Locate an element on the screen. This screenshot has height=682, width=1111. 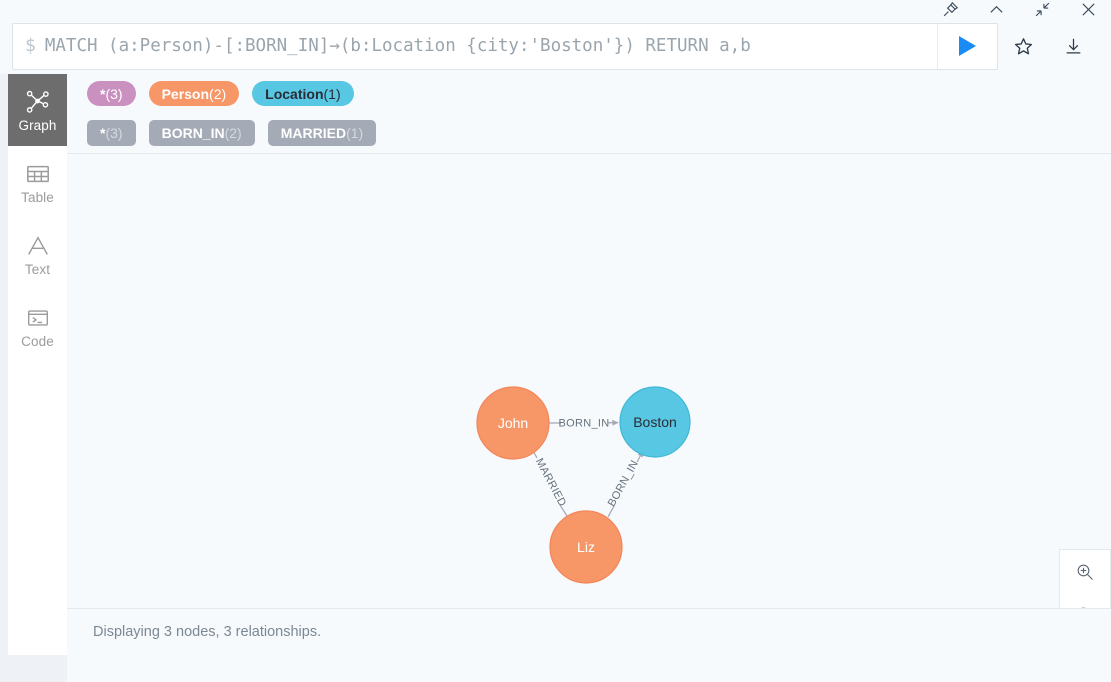
view-sidebar: Graph Table Text is located at coordinates (37, 364).